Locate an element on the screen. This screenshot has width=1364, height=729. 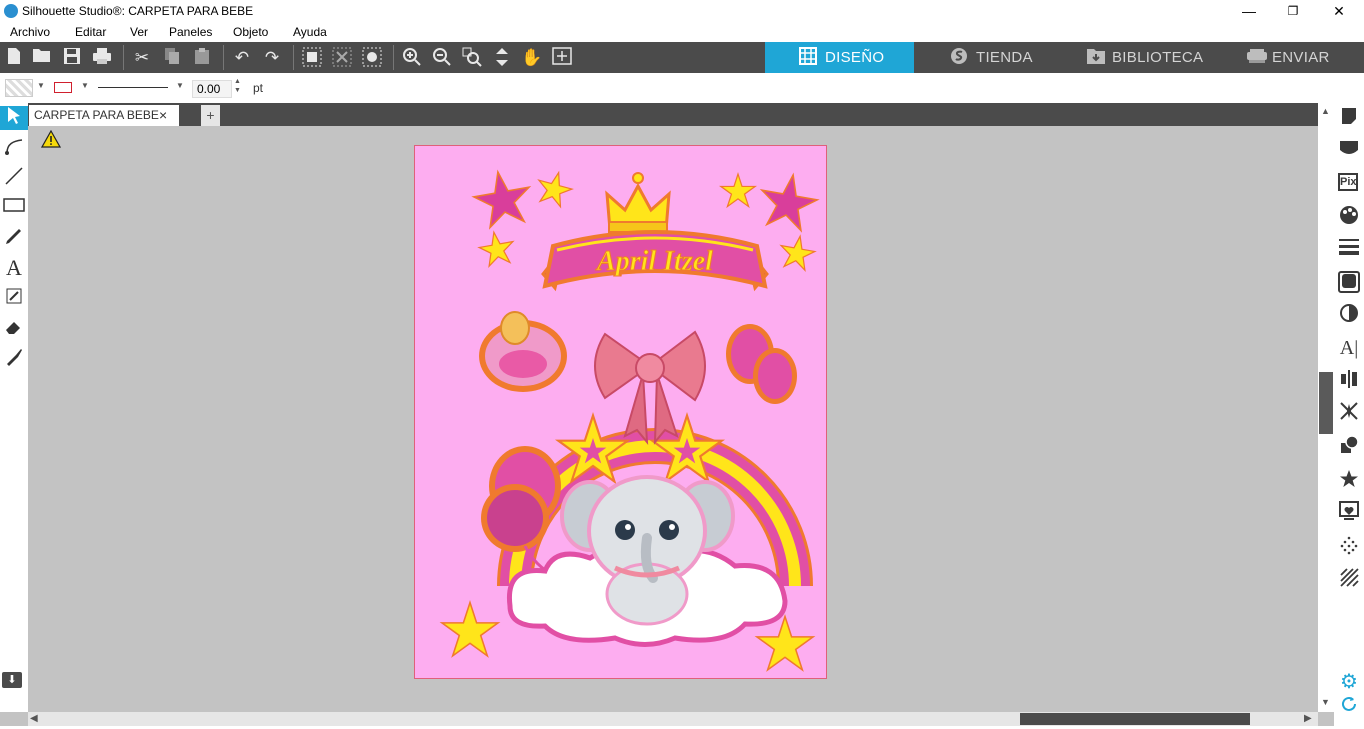
menu-editar: Editar is located at coordinates (90, 32).